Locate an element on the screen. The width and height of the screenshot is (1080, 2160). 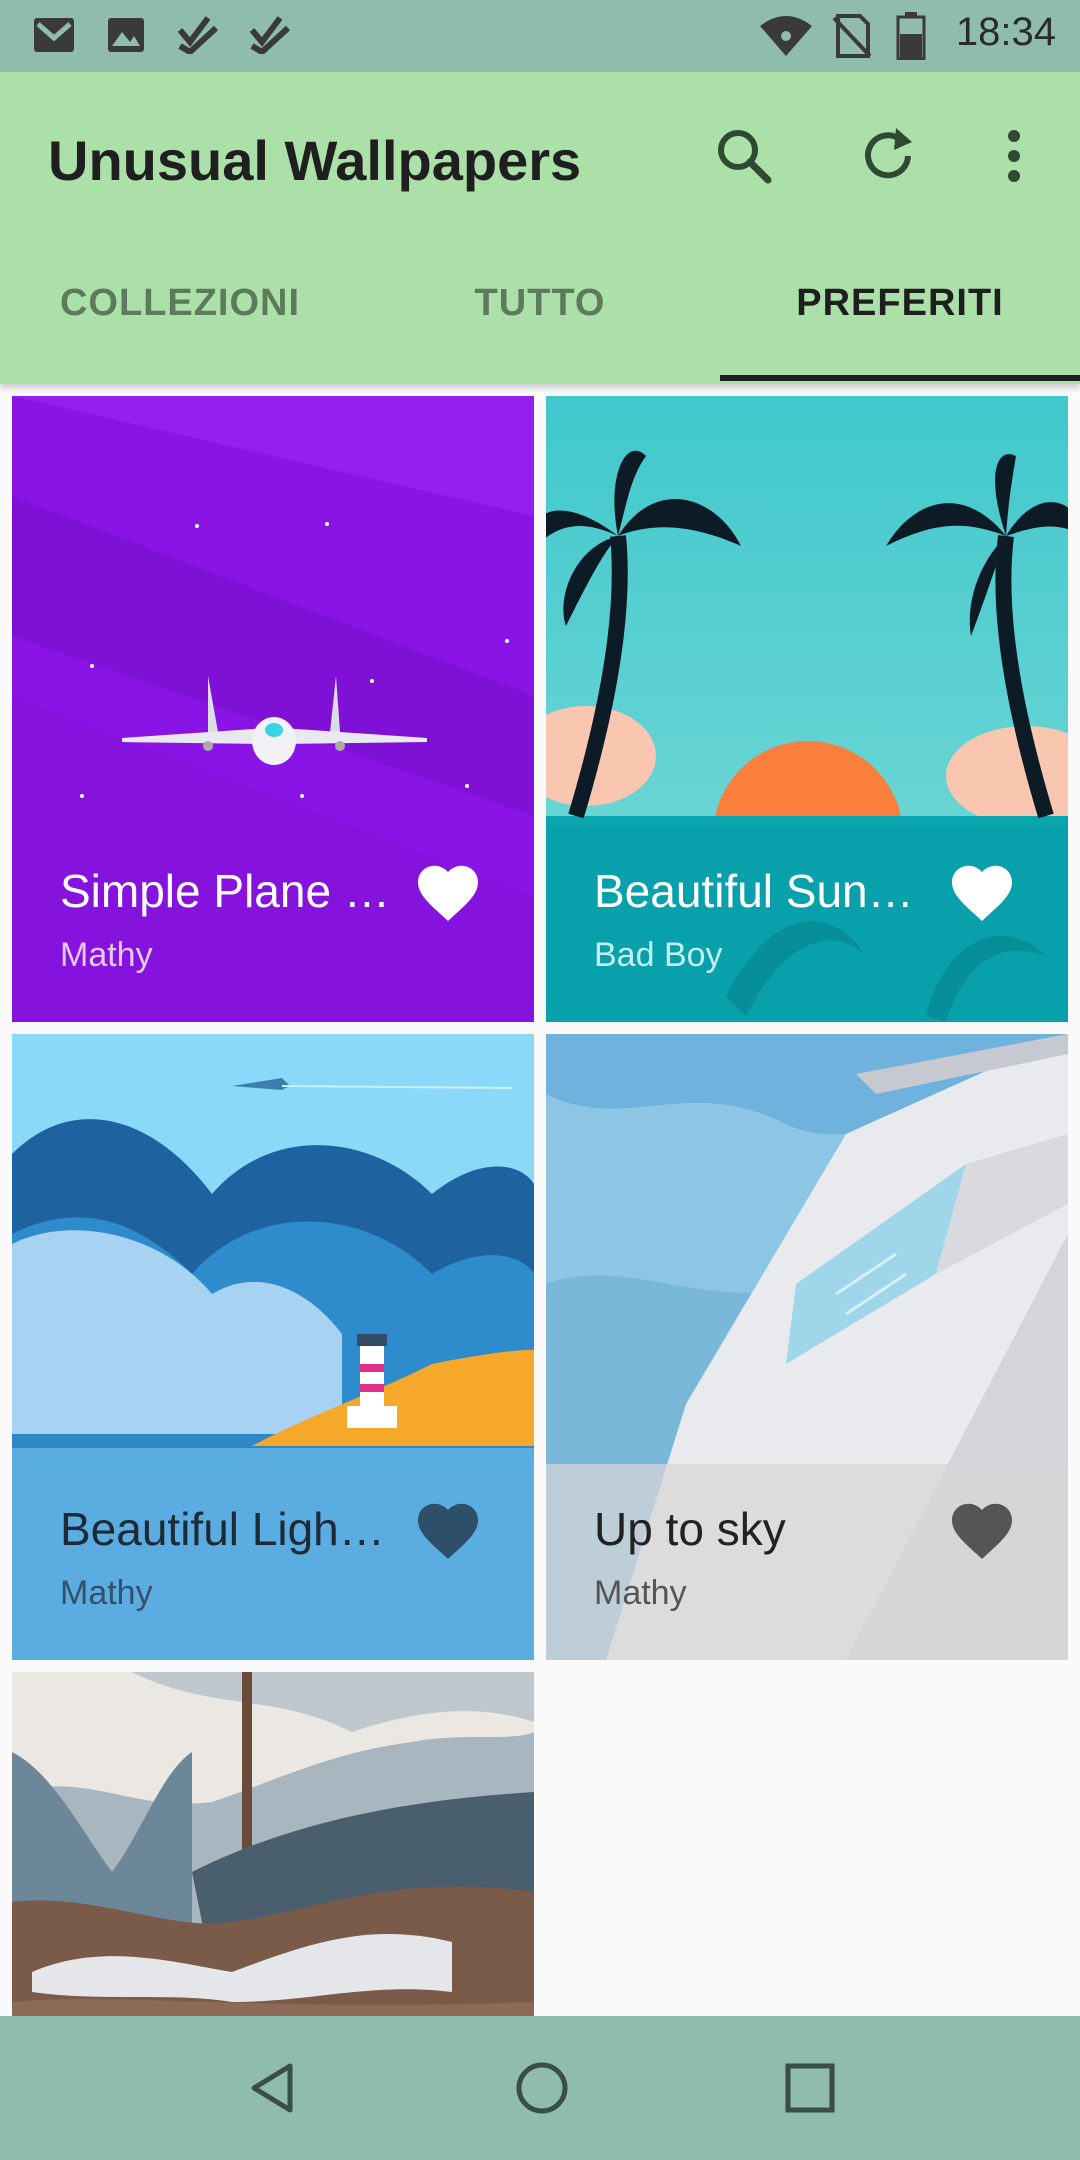
tab-preferiti: PREFERITI is located at coordinates (900, 303).